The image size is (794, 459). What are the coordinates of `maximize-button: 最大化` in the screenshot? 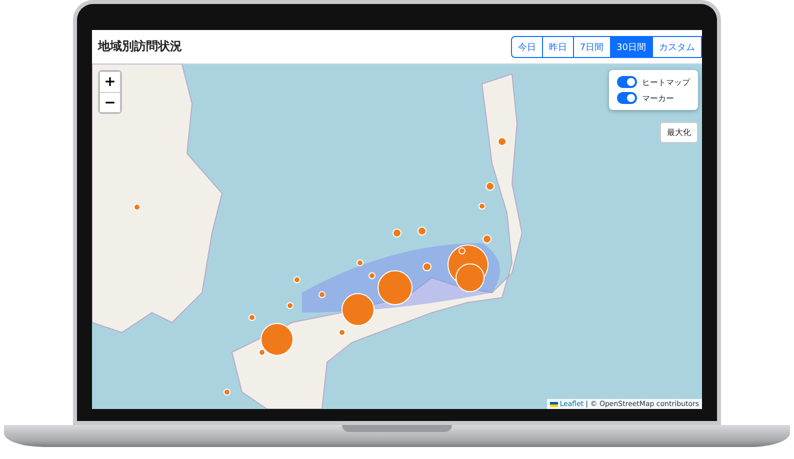 It's located at (679, 132).